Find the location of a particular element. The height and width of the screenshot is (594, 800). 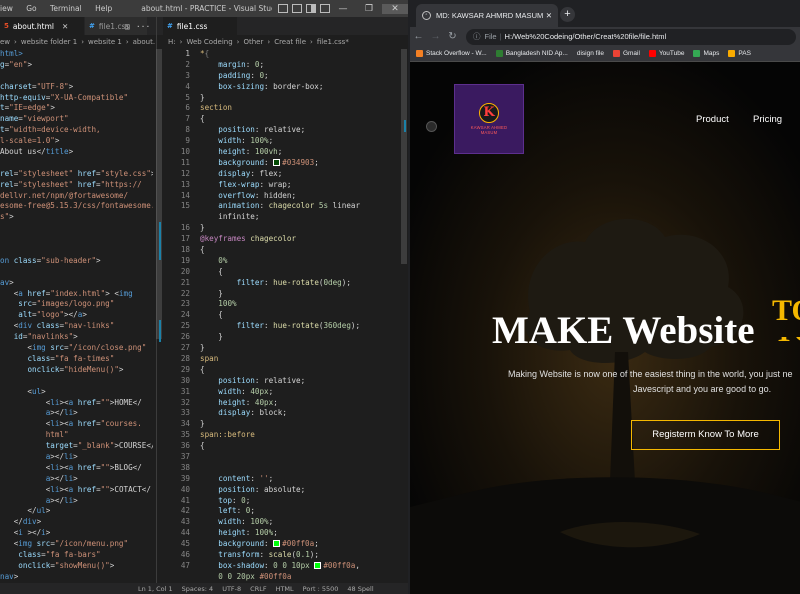

right-editor-scrollbar is located at coordinates (404, 156).